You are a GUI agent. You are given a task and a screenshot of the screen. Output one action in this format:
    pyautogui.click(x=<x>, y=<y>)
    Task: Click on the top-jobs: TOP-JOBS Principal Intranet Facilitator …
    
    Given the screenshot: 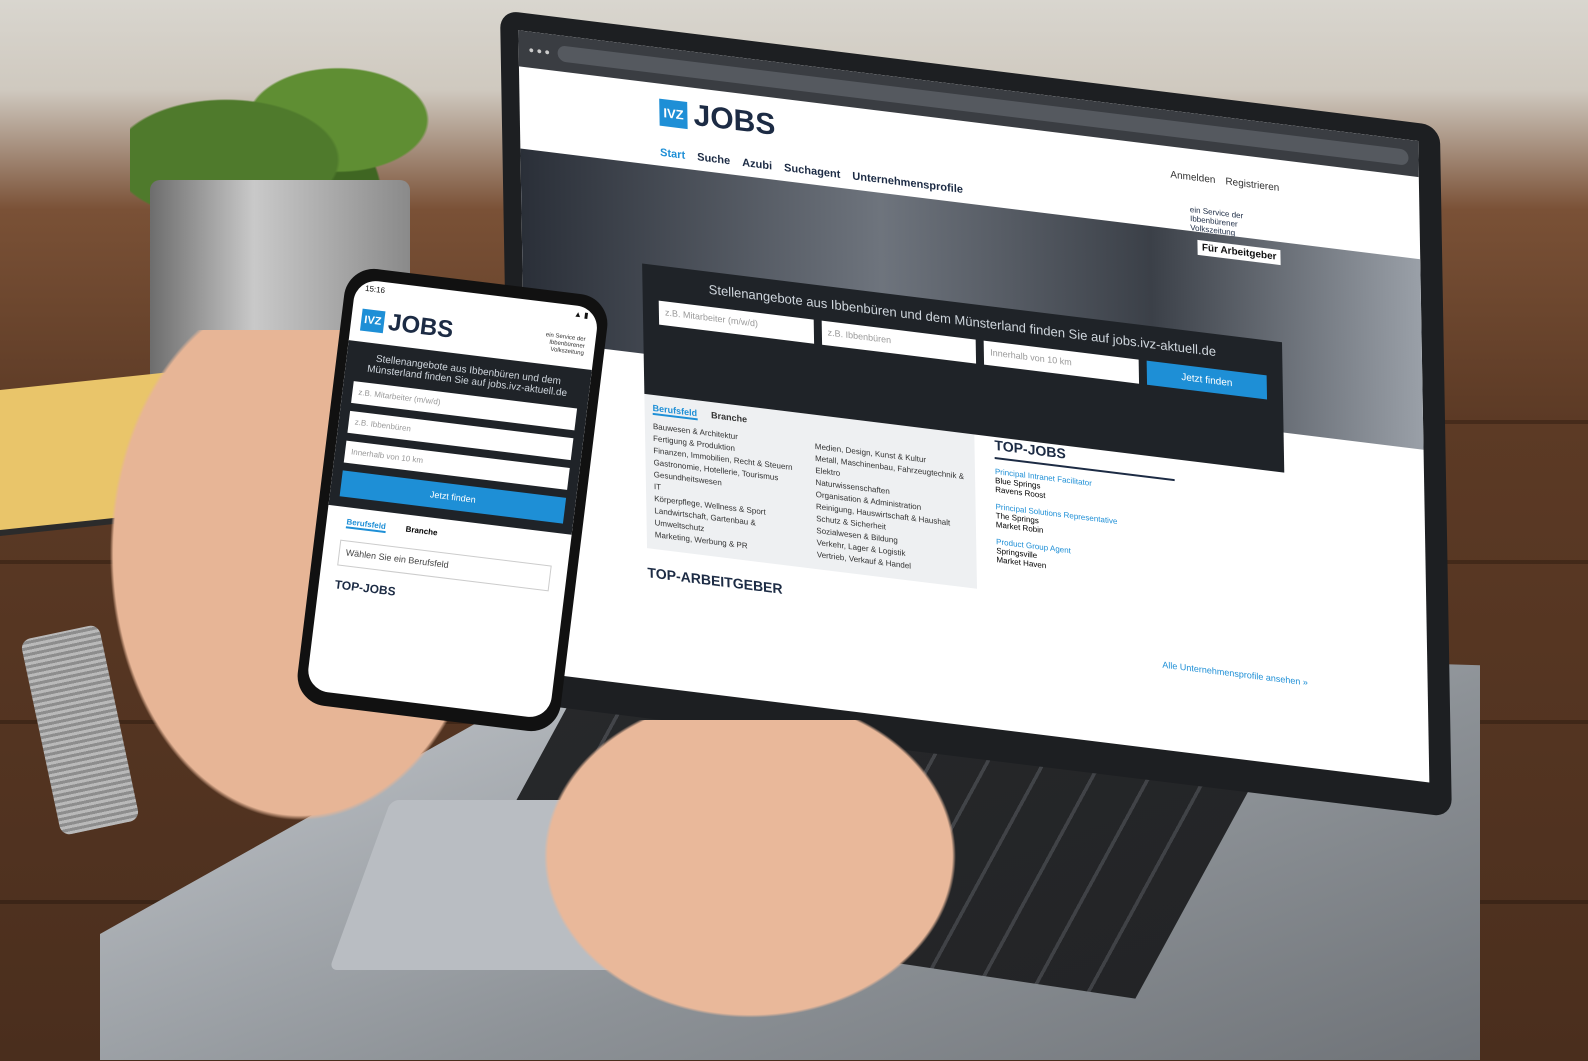 What is the action you would take?
    pyautogui.click(x=1085, y=525)
    